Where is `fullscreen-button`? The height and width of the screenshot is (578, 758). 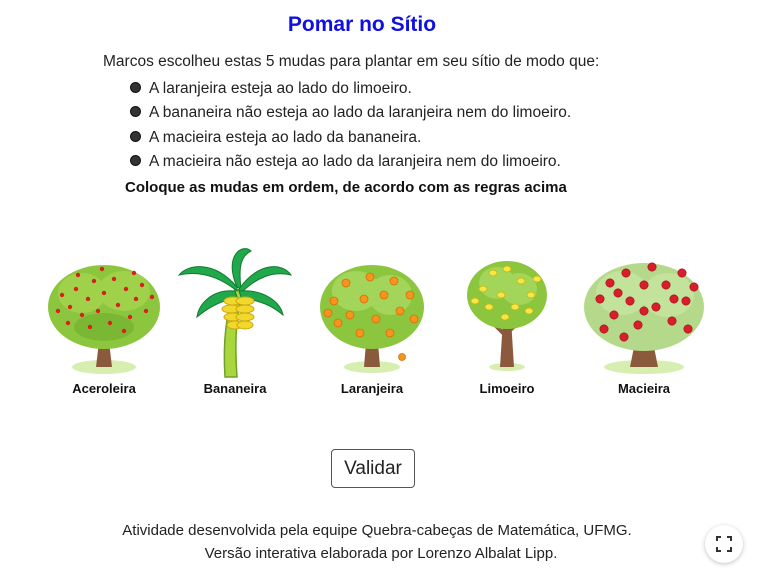
fullscreen-button is located at coordinates (724, 544).